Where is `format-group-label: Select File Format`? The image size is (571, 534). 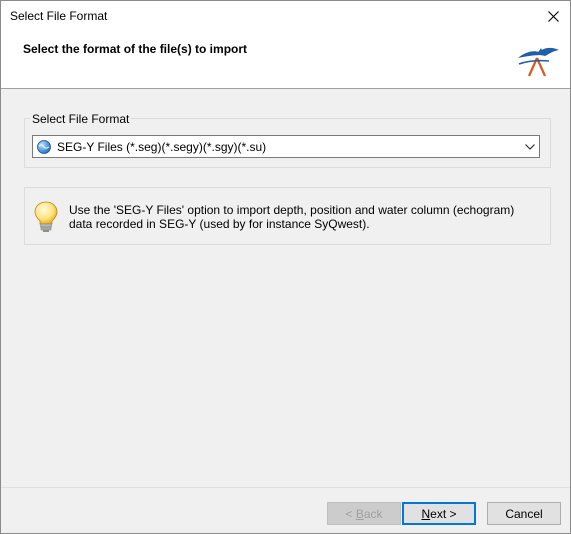 format-group-label: Select File Format is located at coordinates (81, 119).